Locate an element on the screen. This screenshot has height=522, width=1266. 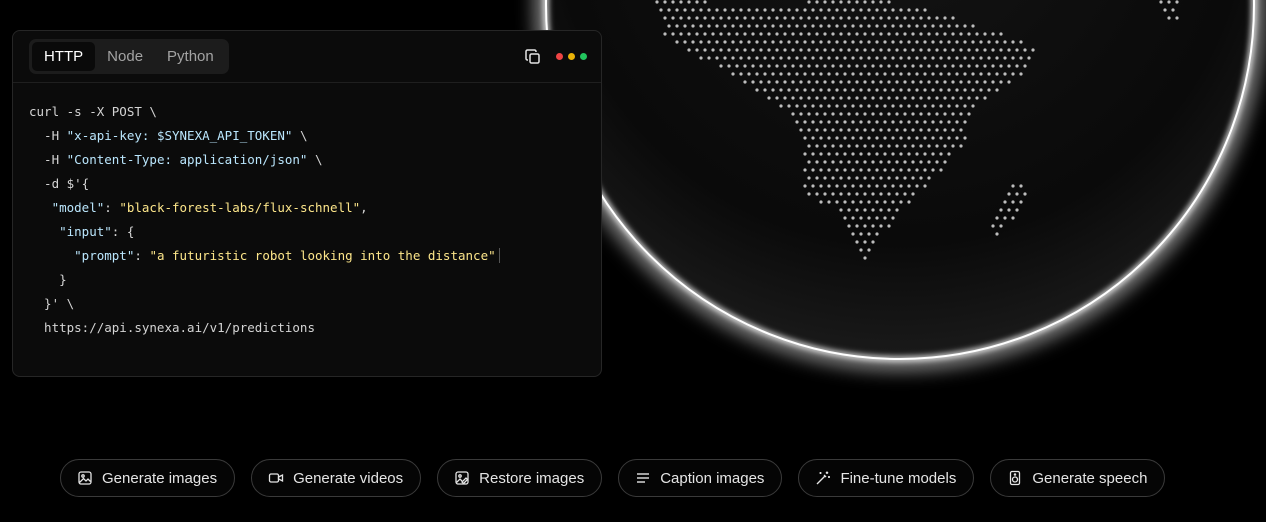
generate-speech-button: Generate speech is located at coordinates (1078, 478).